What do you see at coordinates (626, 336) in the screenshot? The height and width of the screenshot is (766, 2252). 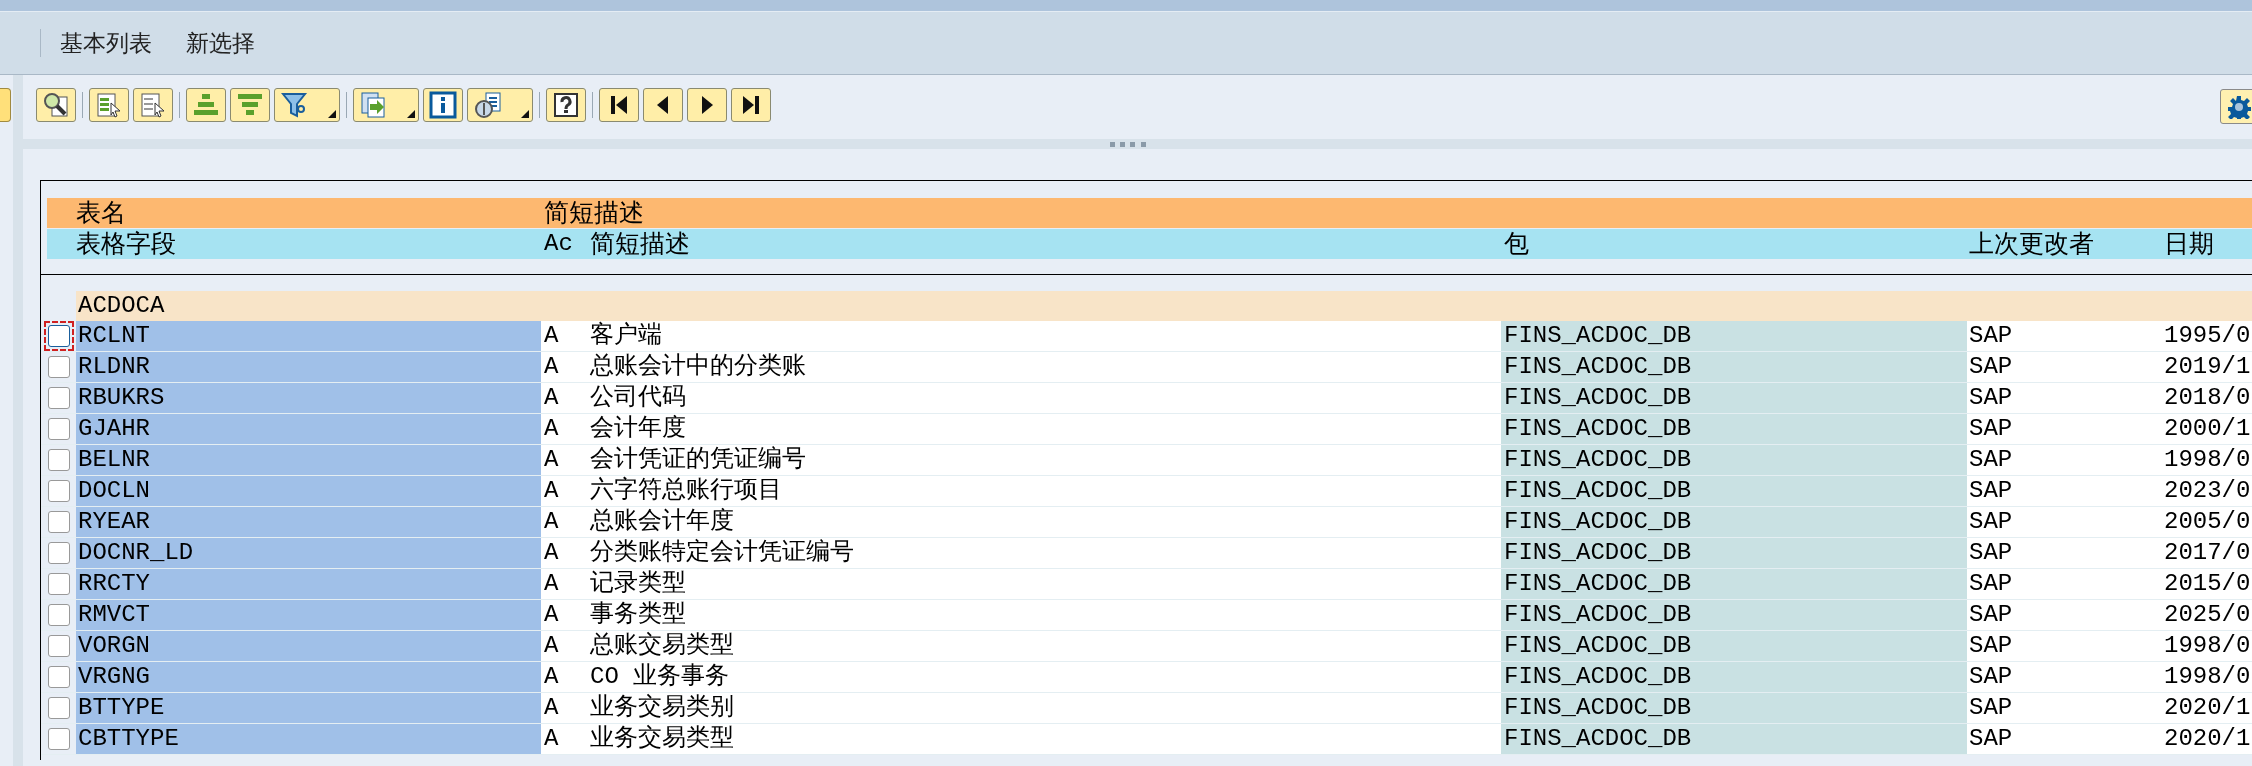 I see `description-cell: 客户端` at bounding box center [626, 336].